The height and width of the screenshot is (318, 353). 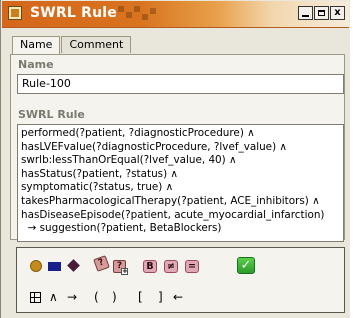 I want to click on tab-bar: Name Comment, so click(x=72, y=45).